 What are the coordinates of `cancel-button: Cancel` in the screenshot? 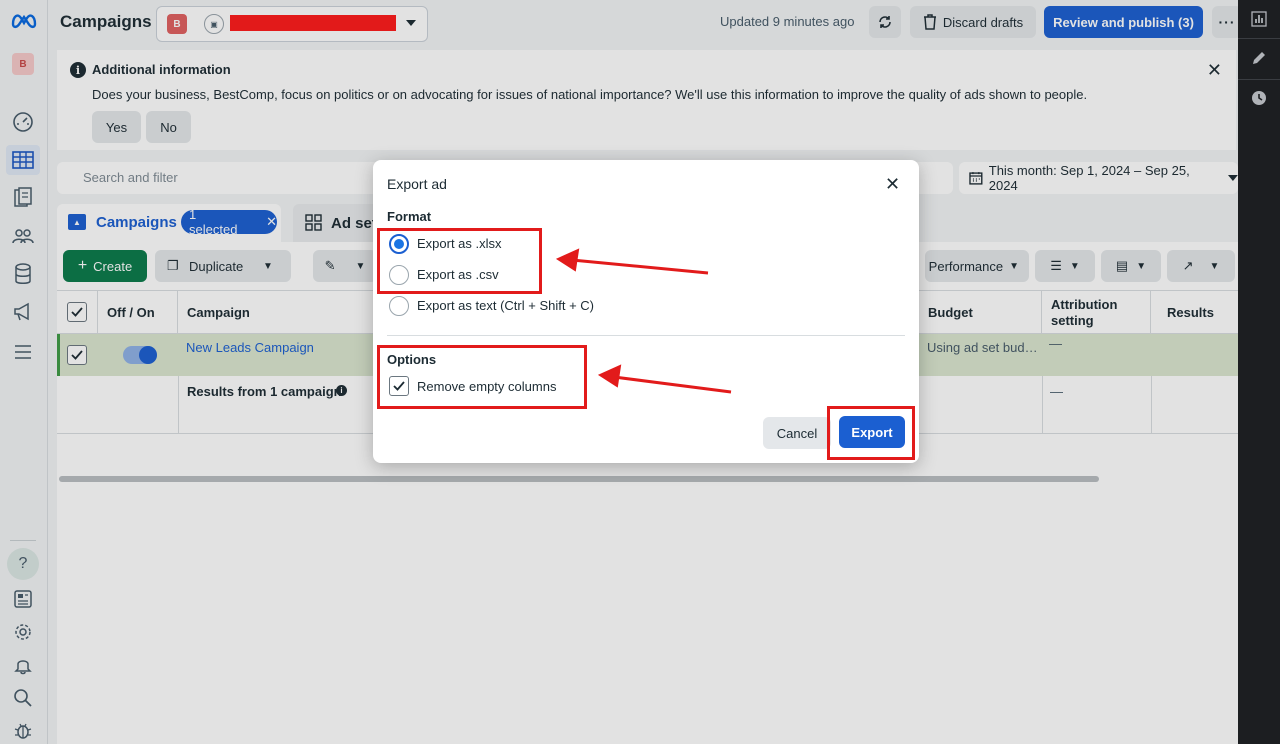 It's located at (797, 433).